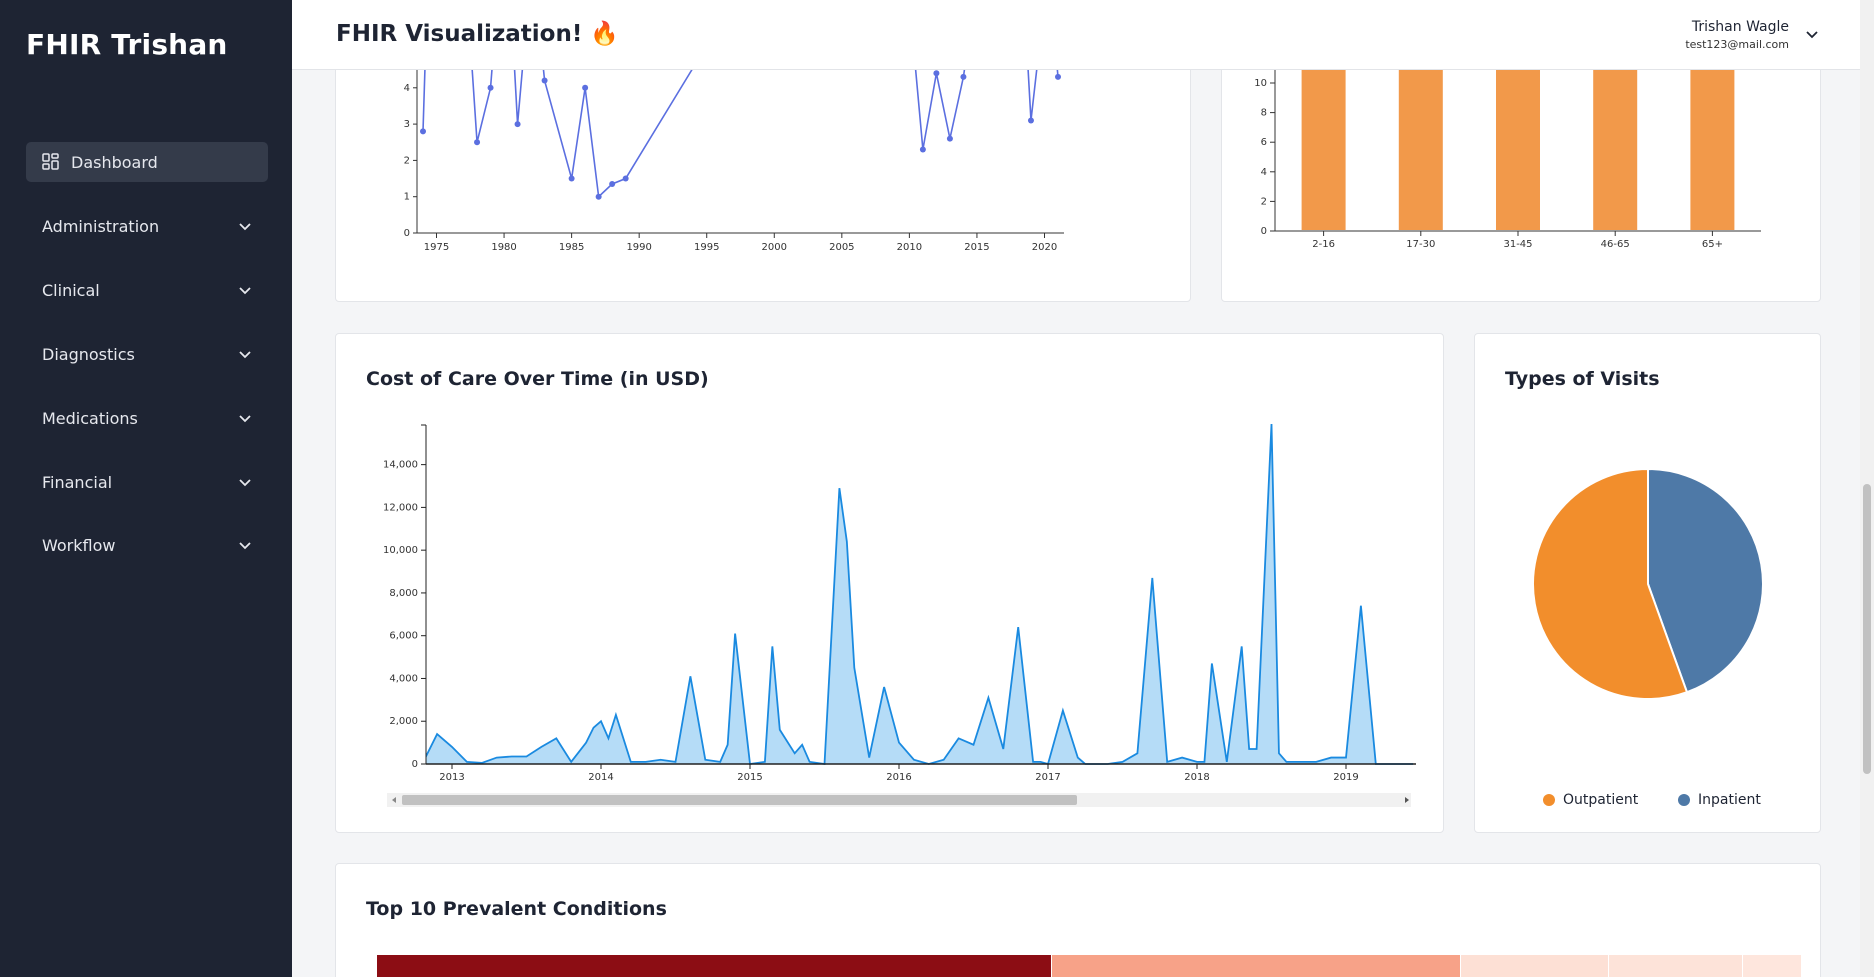 The image size is (1874, 977). I want to click on y-tick-label: 6,000, so click(403, 636).